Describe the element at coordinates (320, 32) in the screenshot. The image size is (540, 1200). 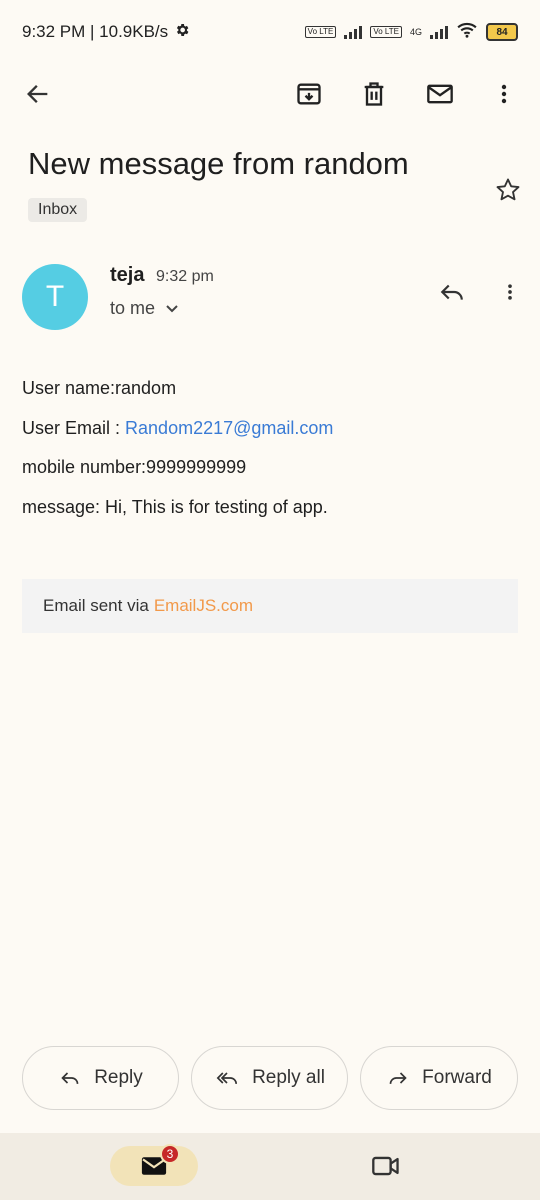
I see `volte-badge: Vo LTE` at that location.